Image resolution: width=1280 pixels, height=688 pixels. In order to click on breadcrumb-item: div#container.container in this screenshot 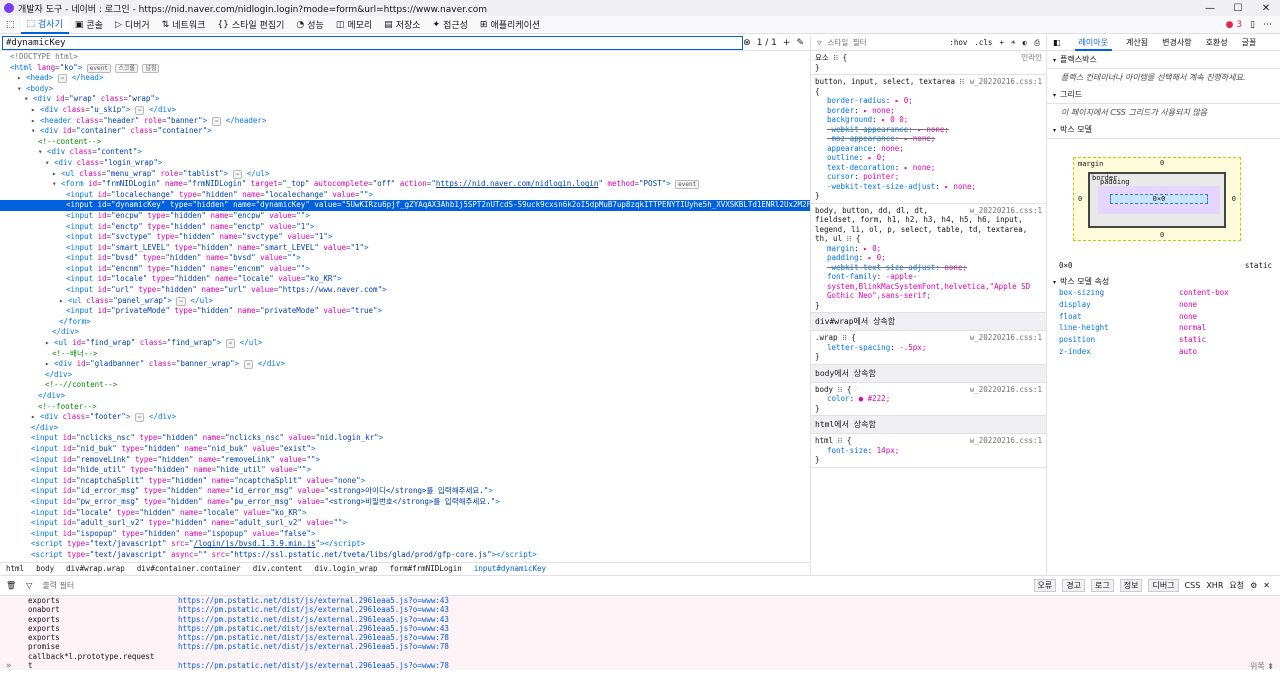, I will do `click(189, 568)`.